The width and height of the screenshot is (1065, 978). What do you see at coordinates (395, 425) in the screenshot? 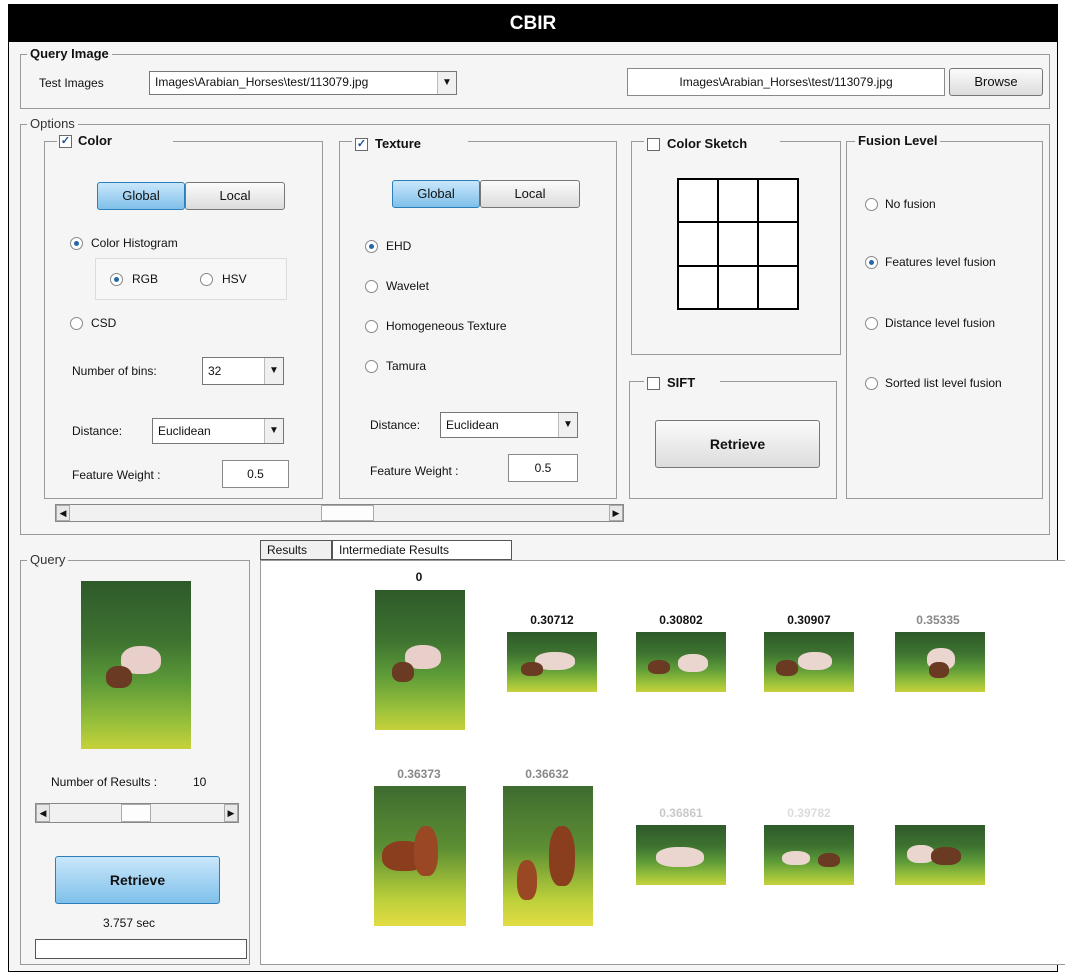
I see `texture-distance-label: Distance:` at bounding box center [395, 425].